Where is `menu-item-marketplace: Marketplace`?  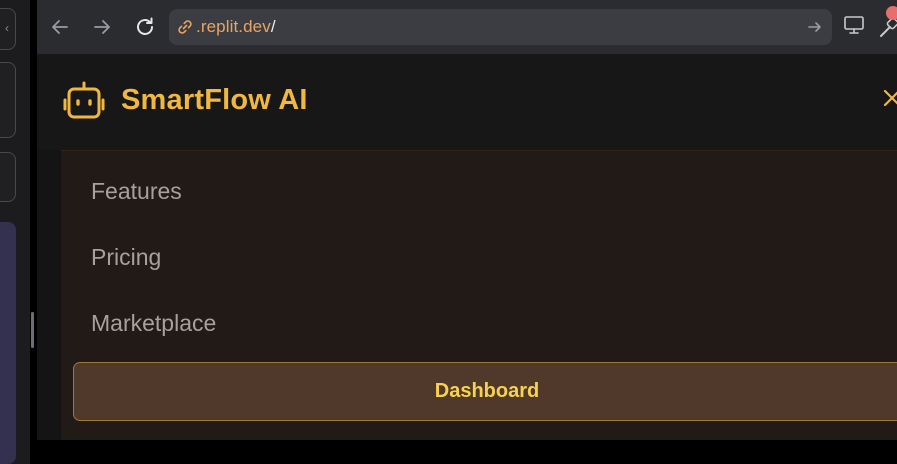
menu-item-marketplace: Marketplace is located at coordinates (153, 323).